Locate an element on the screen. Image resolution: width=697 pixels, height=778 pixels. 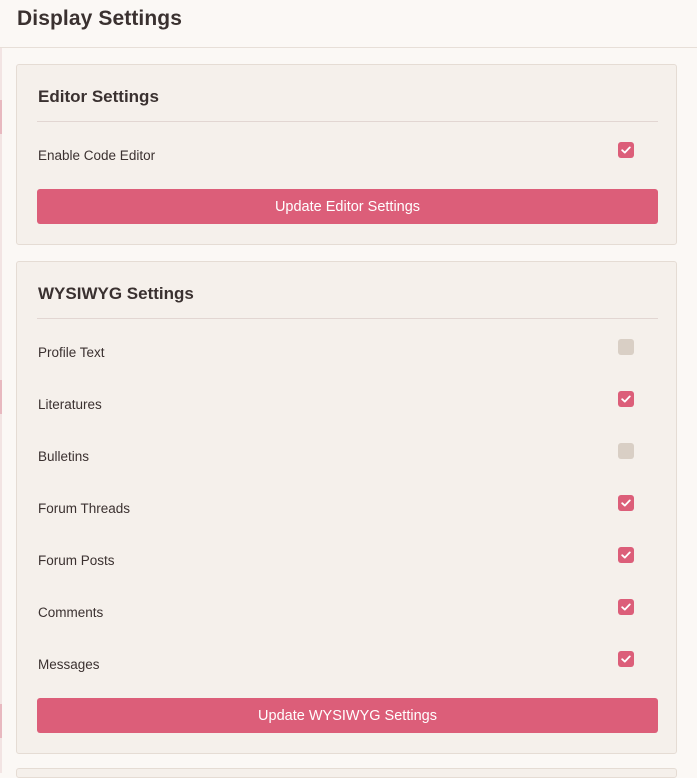
page-title: Display Settings is located at coordinates (99, 18).